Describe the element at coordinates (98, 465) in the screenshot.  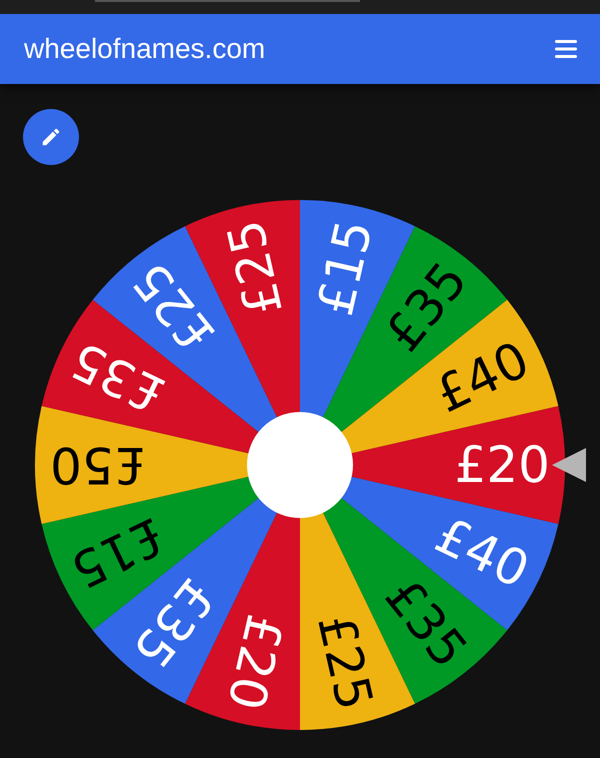
I see `segment-label: £50` at that location.